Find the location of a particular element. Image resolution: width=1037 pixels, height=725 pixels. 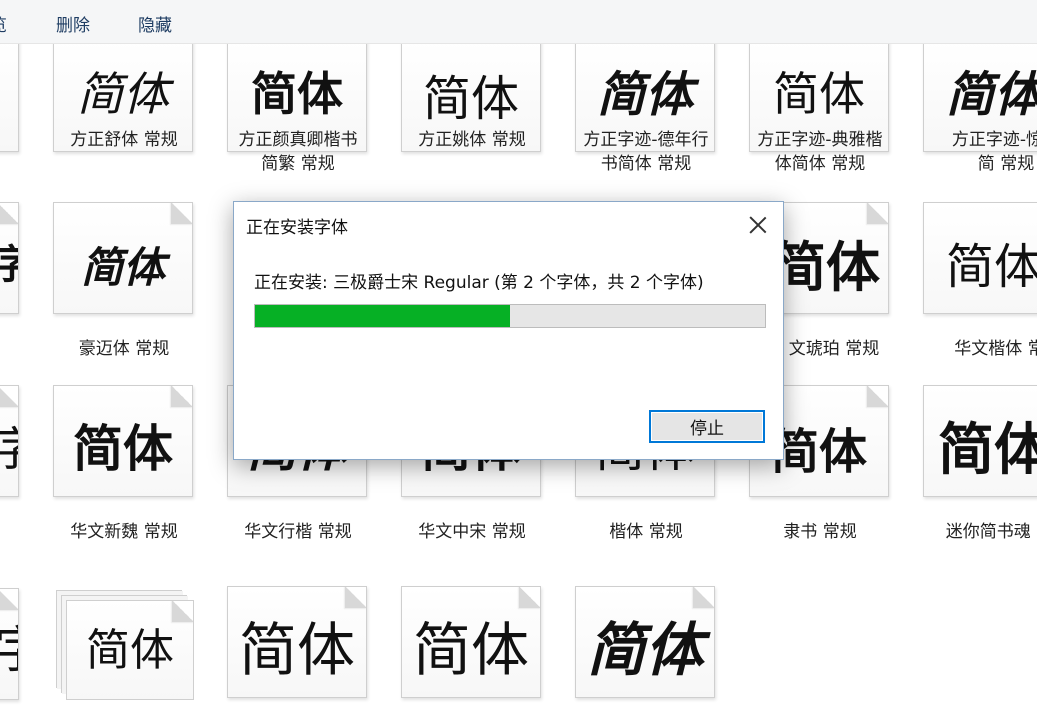

font-label: 楷体 常规 is located at coordinates (646, 532).